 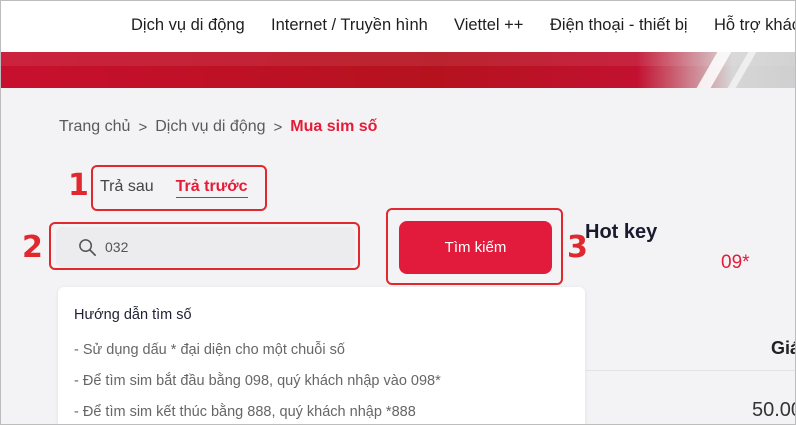 I want to click on breadcrumb-home: Trang chủ, so click(x=94, y=127).